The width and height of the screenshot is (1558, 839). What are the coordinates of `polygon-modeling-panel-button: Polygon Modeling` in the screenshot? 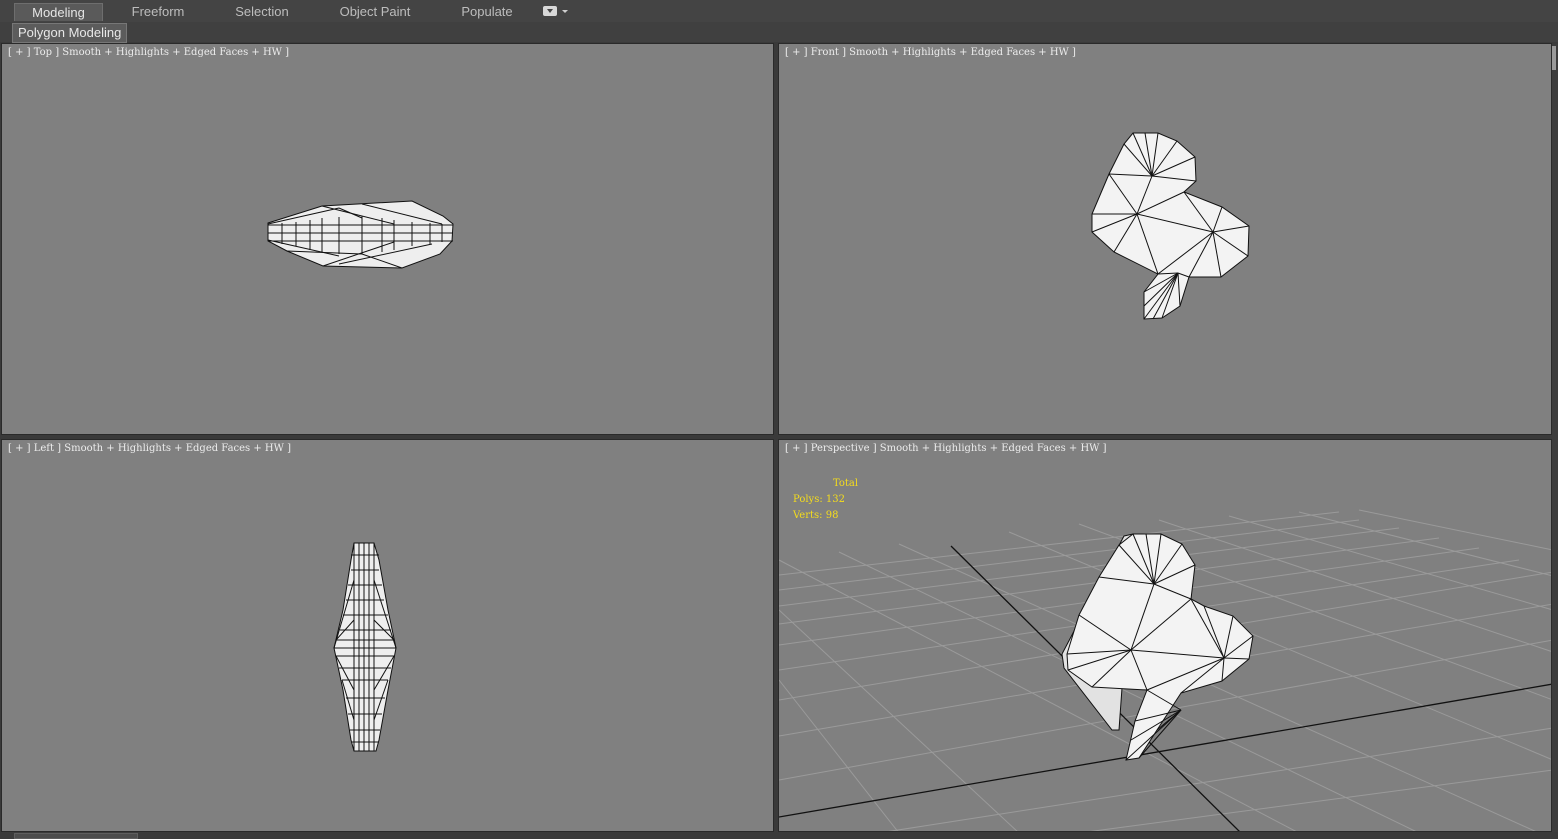 It's located at (70, 33).